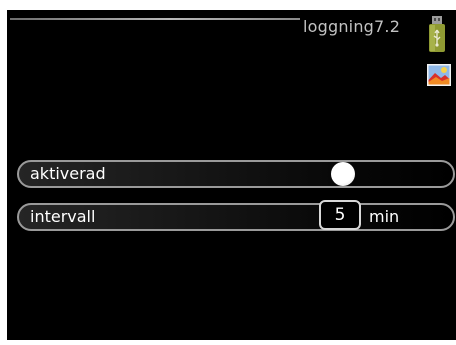  I want to click on usb-drive-icon, so click(437, 34).